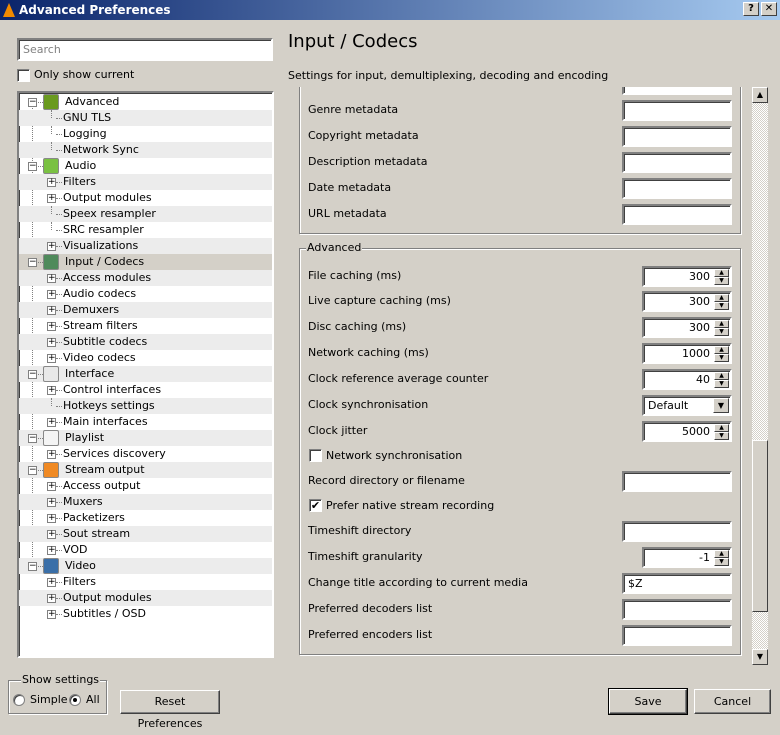 The width and height of the screenshot is (780, 735). What do you see at coordinates (145, 550) in the screenshot?
I see `tree-item: + VOD` at bounding box center [145, 550].